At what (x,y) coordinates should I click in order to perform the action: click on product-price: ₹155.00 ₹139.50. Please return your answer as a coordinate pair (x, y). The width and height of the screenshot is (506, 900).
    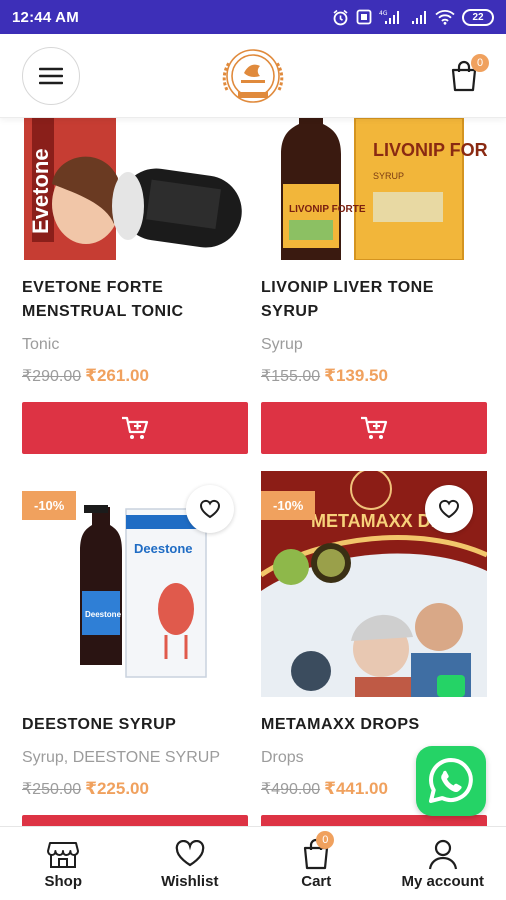
    Looking at the image, I should click on (374, 376).